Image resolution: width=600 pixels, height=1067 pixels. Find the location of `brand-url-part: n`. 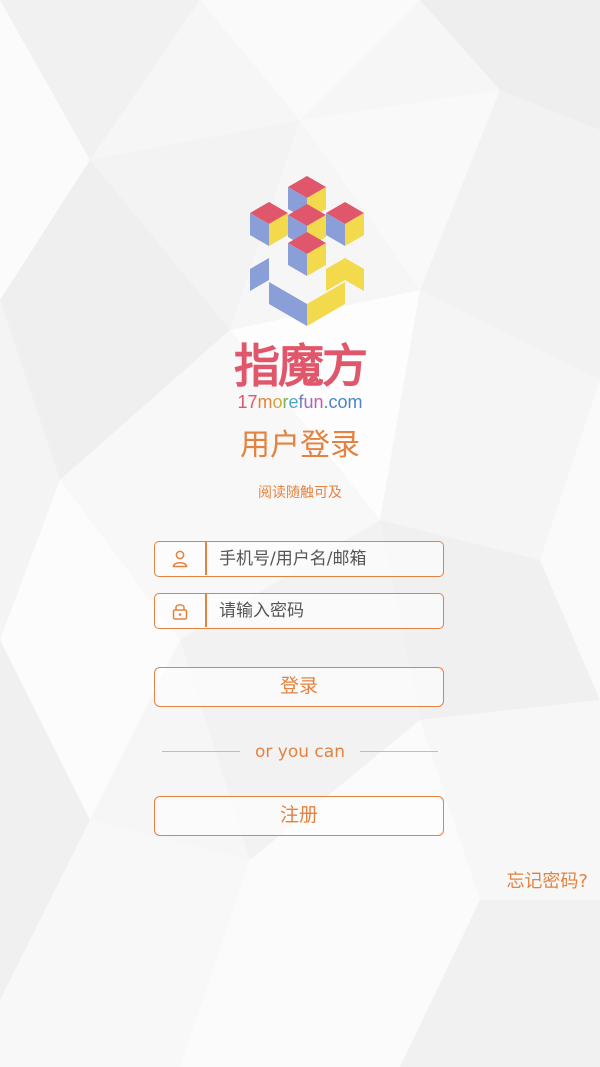

brand-url-part: n is located at coordinates (318, 402).